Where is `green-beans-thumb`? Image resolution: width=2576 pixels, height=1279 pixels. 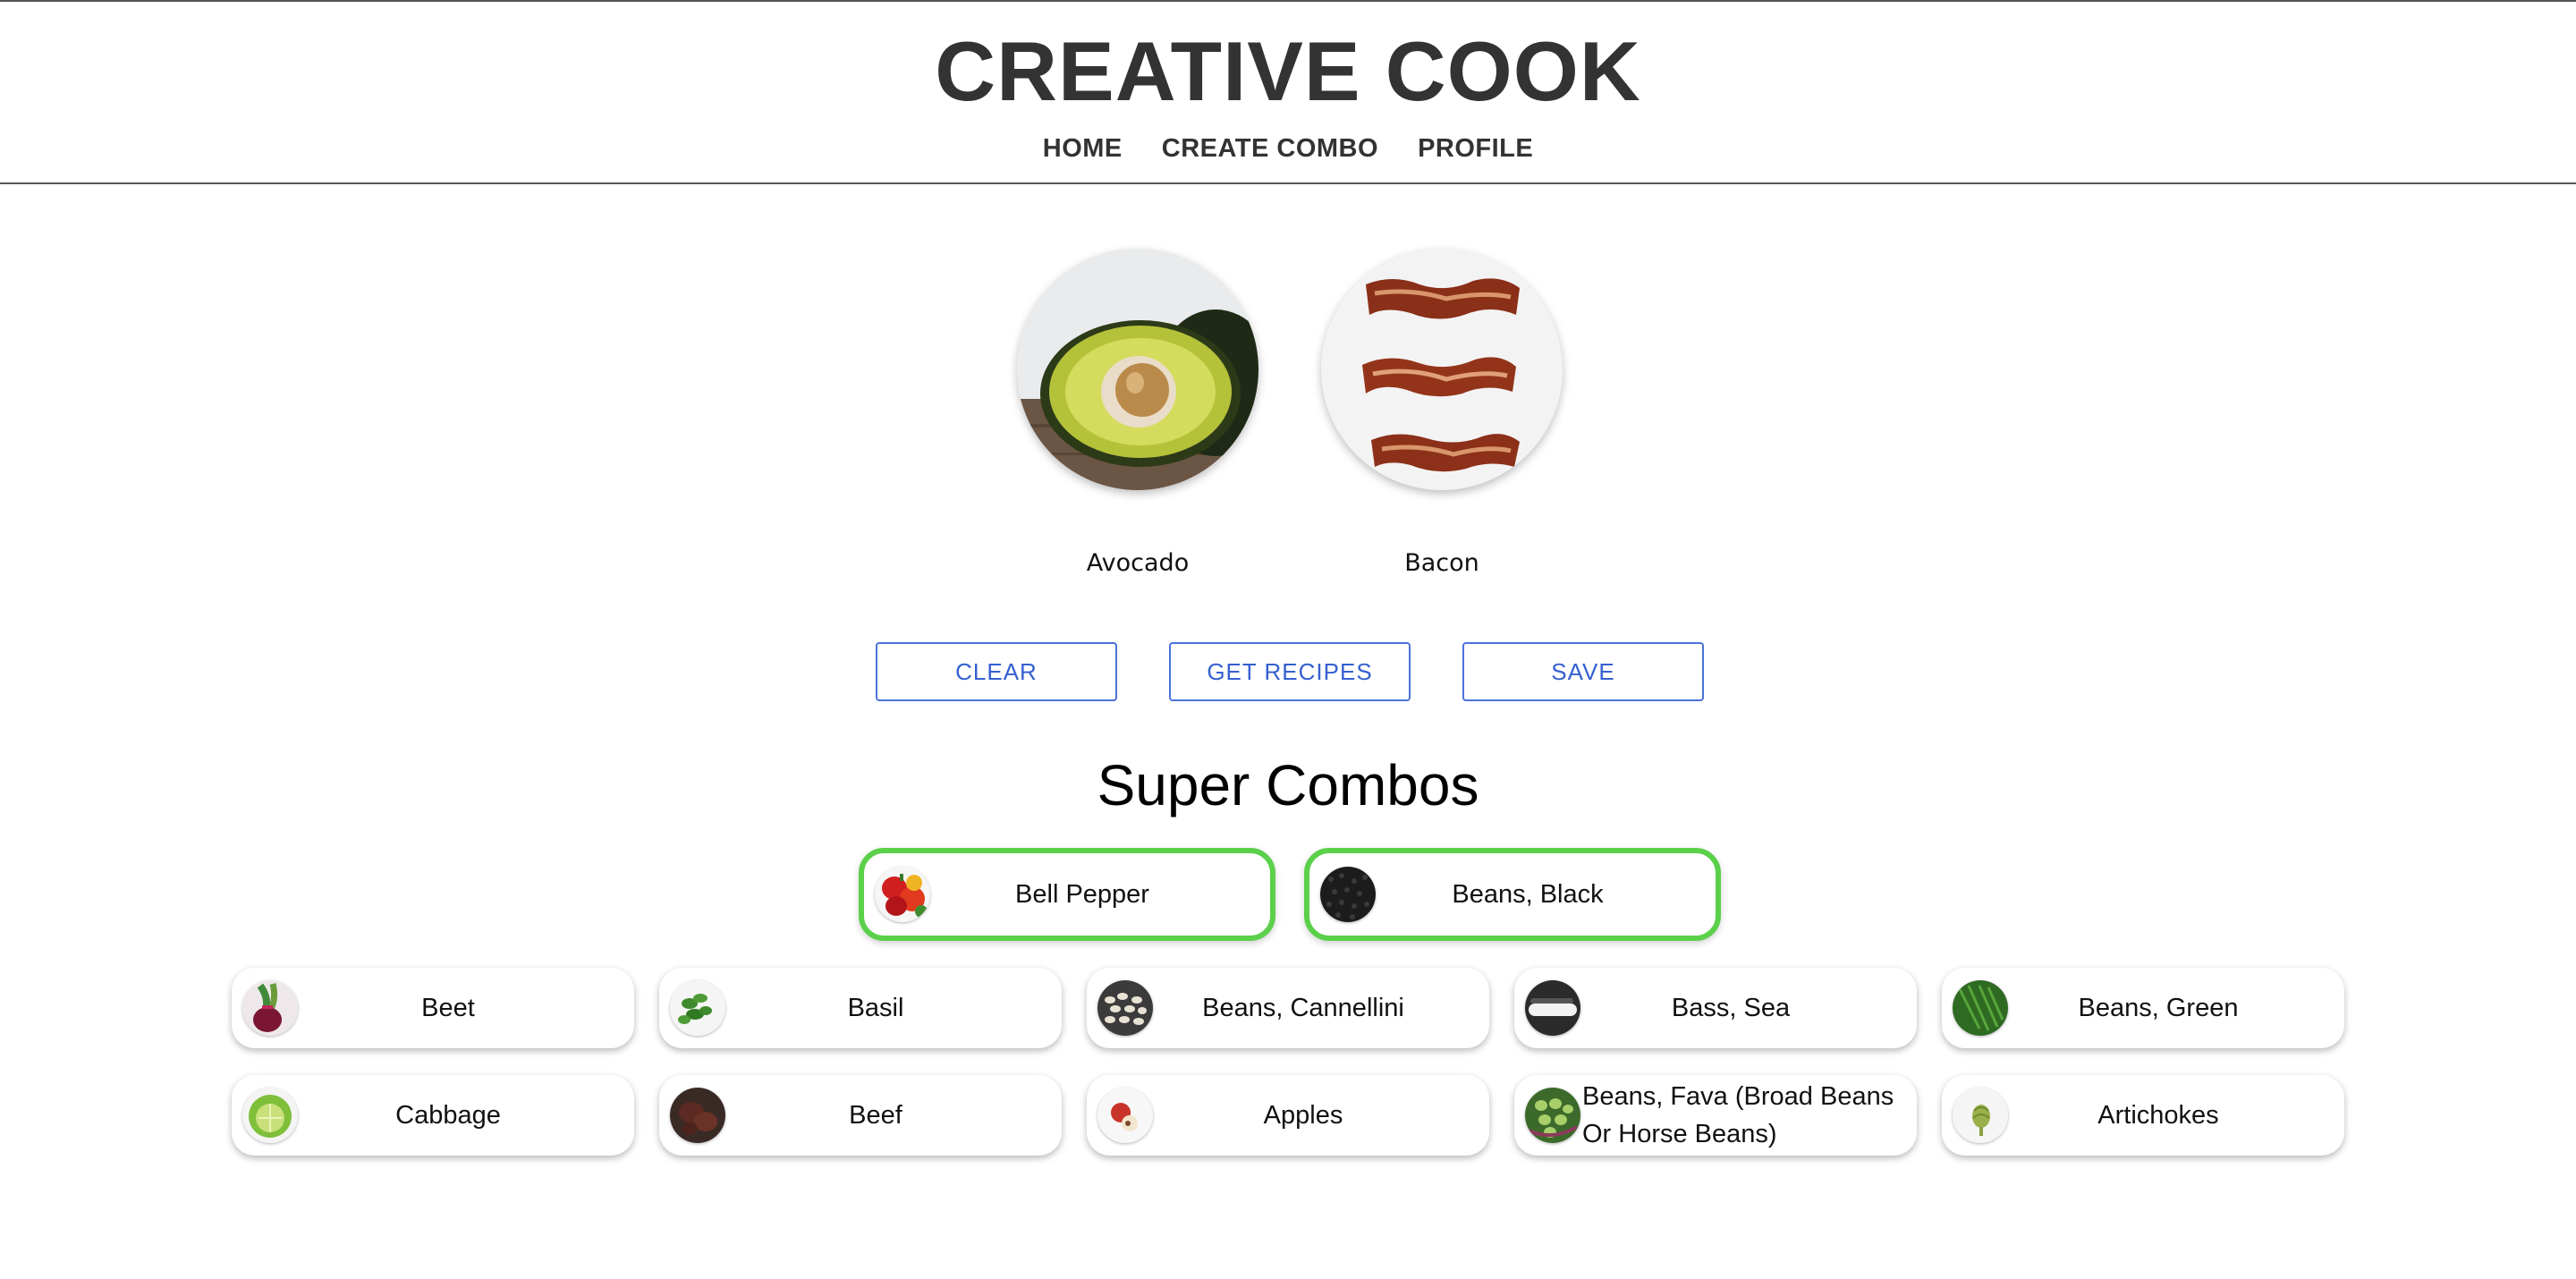
green-beans-thumb is located at coordinates (1980, 1008).